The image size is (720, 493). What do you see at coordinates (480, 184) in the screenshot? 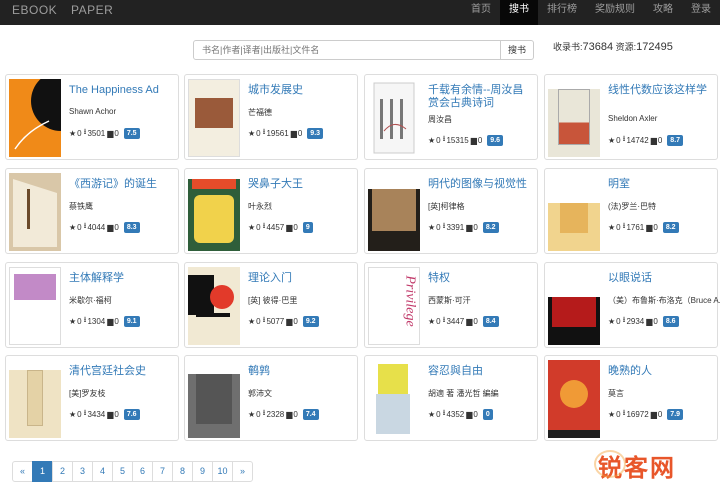
I see `book-title: 明代的图像与视觉性` at bounding box center [480, 184].